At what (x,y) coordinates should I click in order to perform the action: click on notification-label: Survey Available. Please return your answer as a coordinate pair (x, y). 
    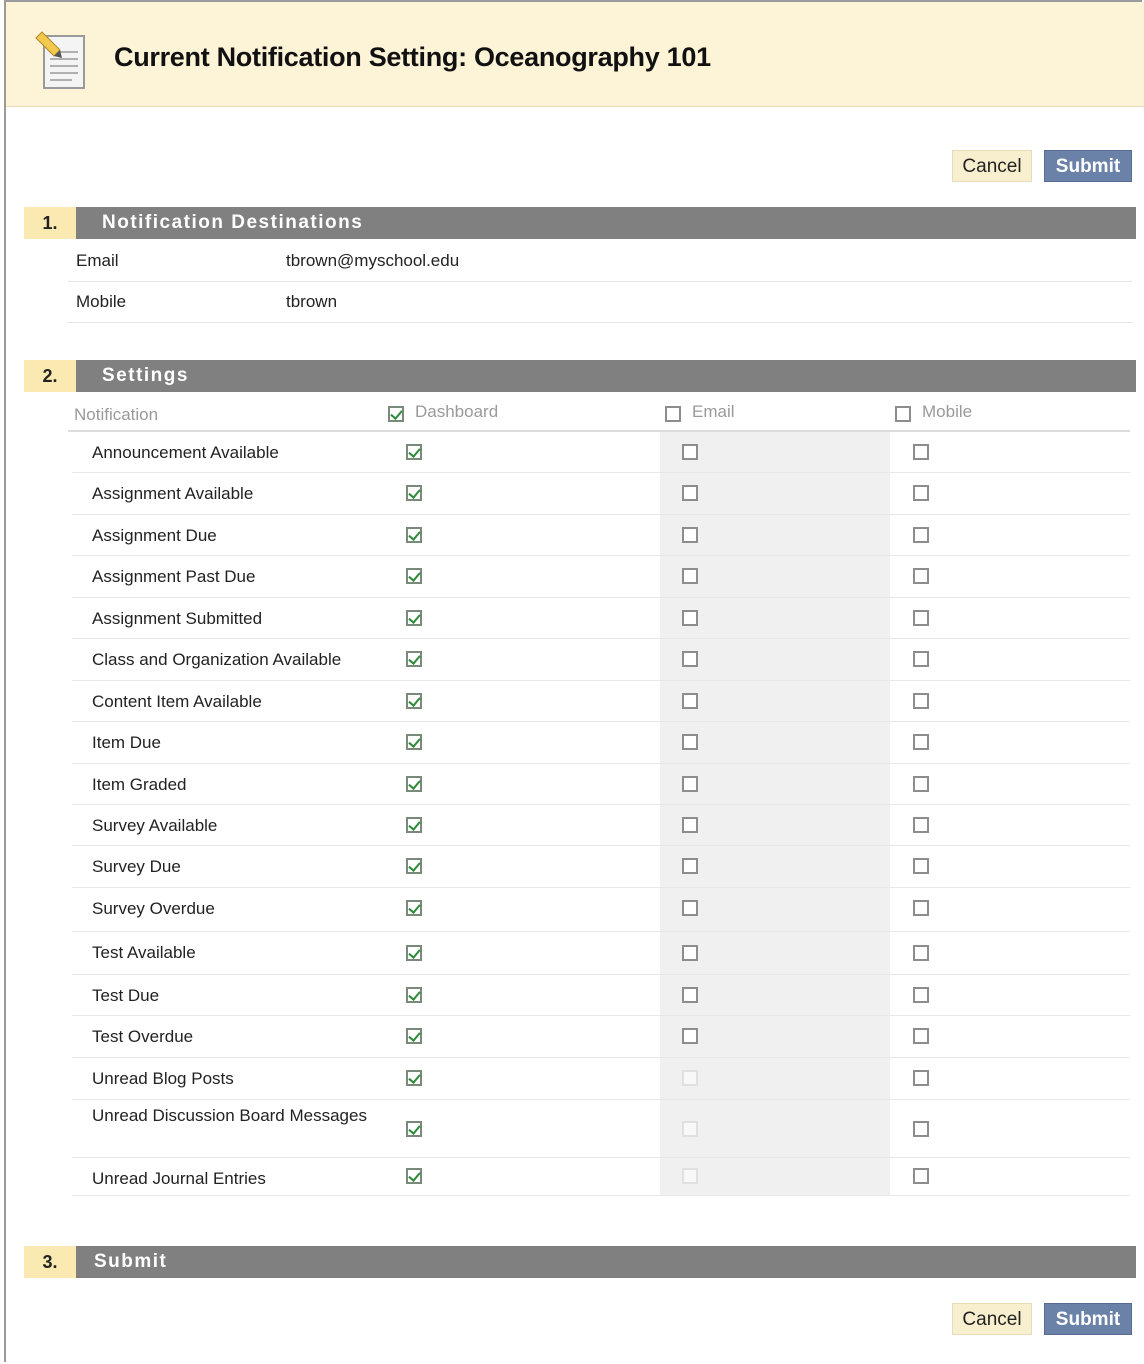
    Looking at the image, I should click on (155, 825).